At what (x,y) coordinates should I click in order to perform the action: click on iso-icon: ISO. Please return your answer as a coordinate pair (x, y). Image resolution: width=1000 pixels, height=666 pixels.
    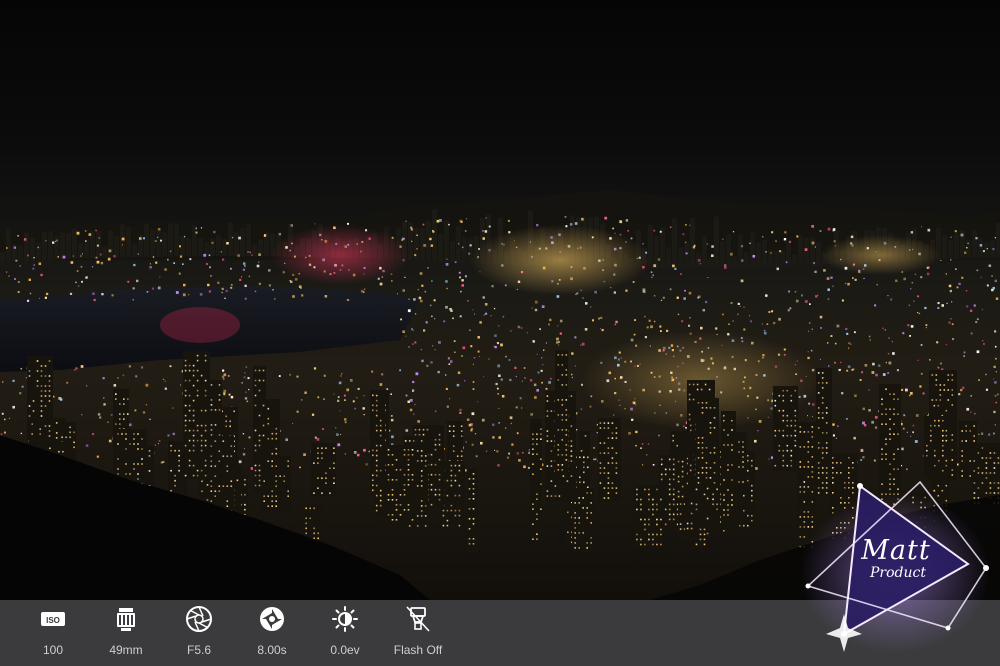
    Looking at the image, I should click on (53, 619).